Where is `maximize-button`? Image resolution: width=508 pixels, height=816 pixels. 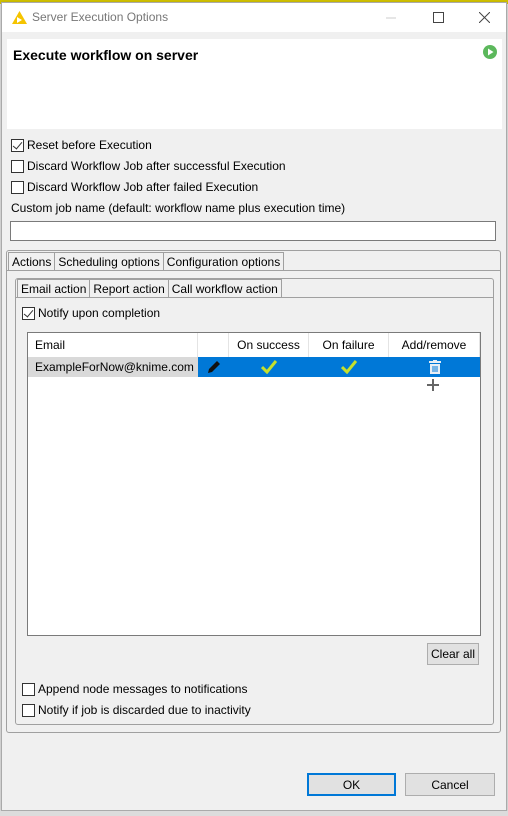
maximize-button is located at coordinates (438, 17).